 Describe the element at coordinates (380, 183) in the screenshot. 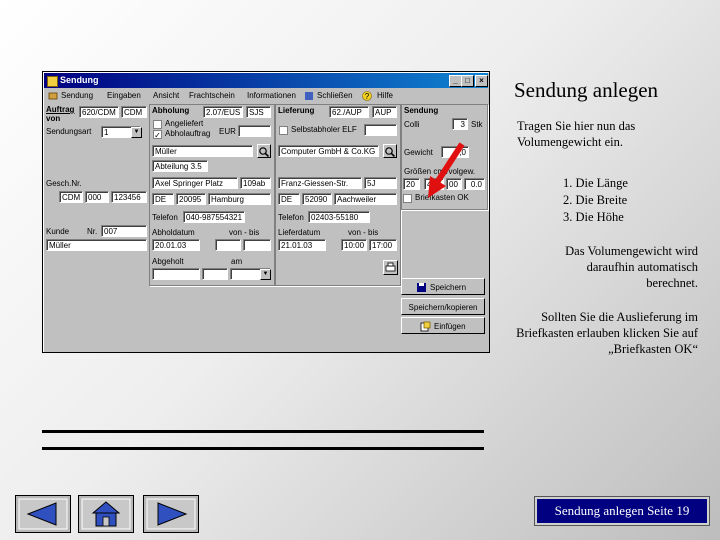

I see `lieferung-hausnr-field: 5J` at that location.